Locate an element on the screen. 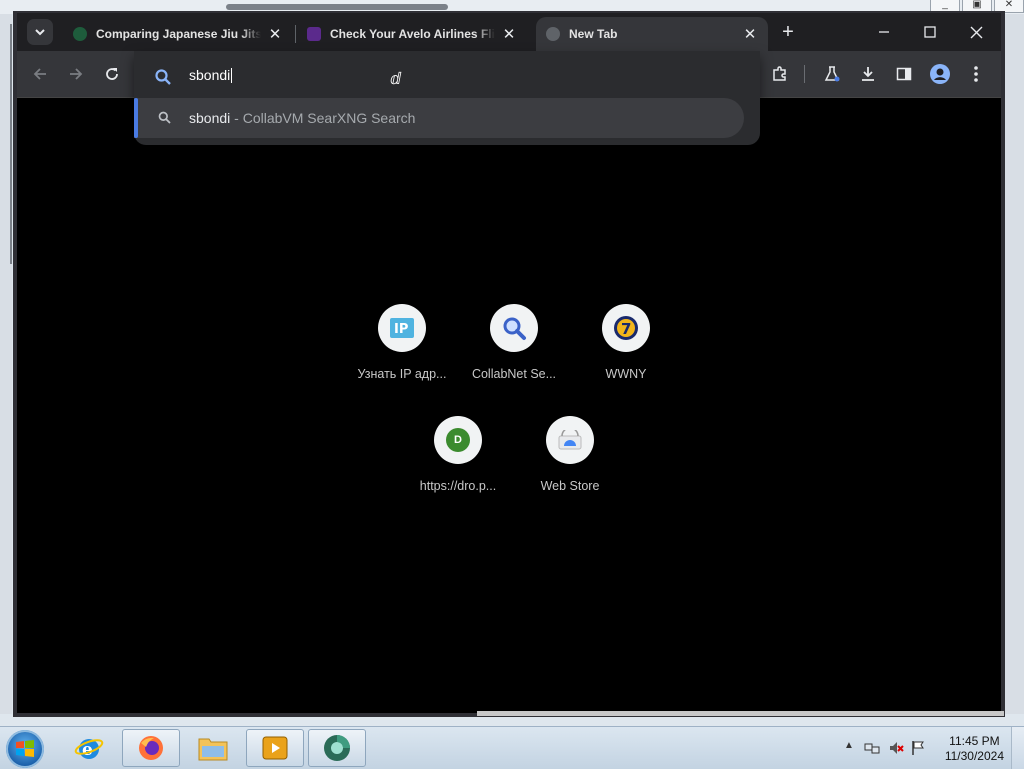 The image size is (1024, 769). network-icon is located at coordinates (872, 748).